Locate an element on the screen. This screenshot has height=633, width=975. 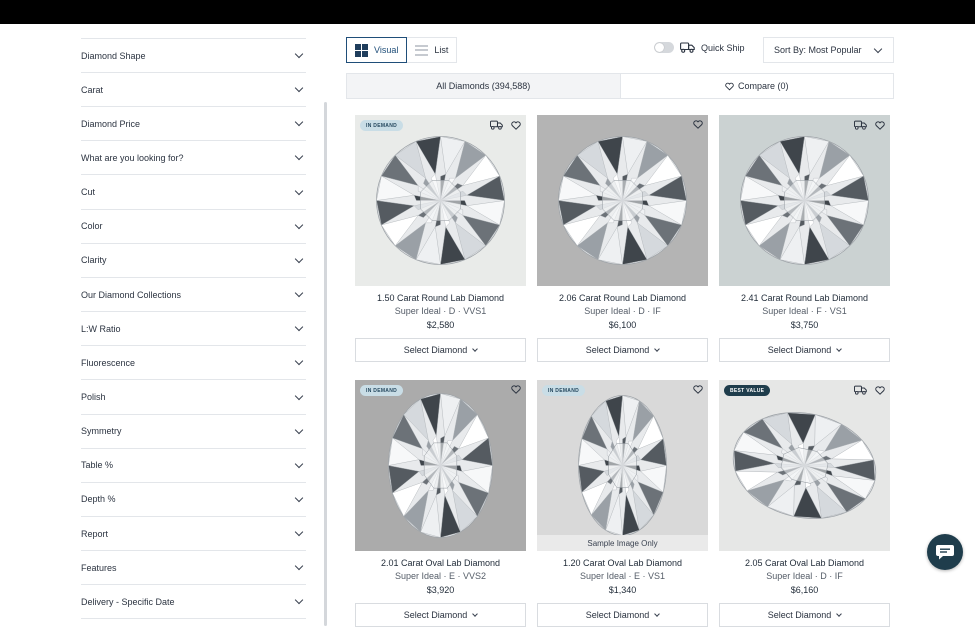
filter-item: L:W Ratio is located at coordinates (193, 329).